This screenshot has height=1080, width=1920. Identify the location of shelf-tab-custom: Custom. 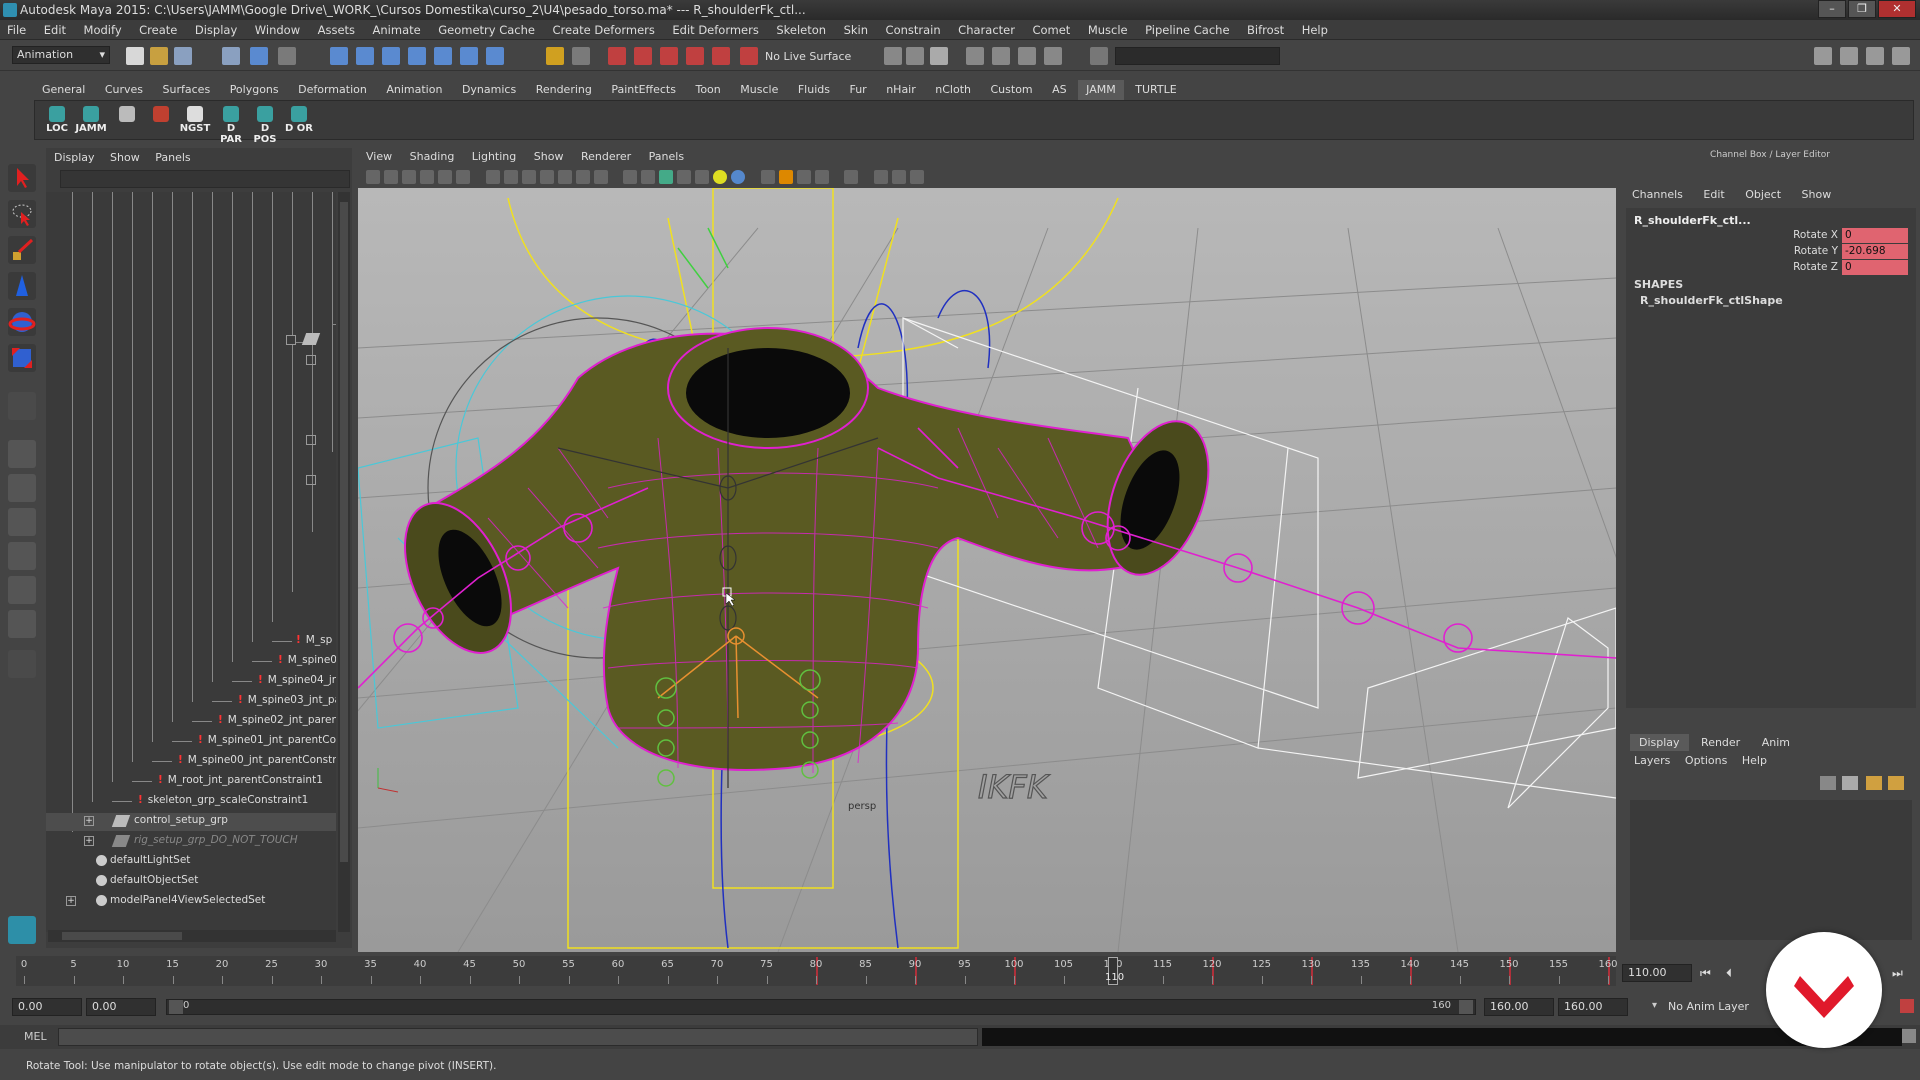
(1012, 90).